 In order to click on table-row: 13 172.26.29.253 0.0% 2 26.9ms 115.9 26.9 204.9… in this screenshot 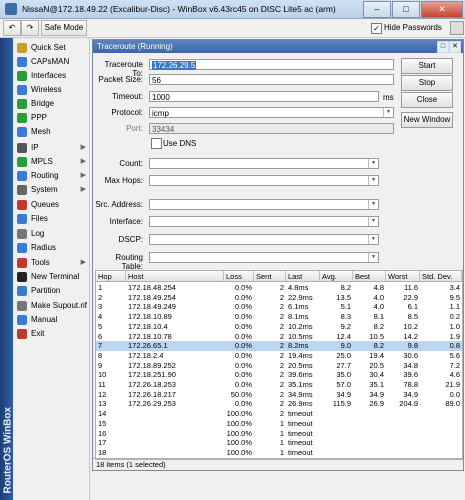, I will do `click(279, 404)`.